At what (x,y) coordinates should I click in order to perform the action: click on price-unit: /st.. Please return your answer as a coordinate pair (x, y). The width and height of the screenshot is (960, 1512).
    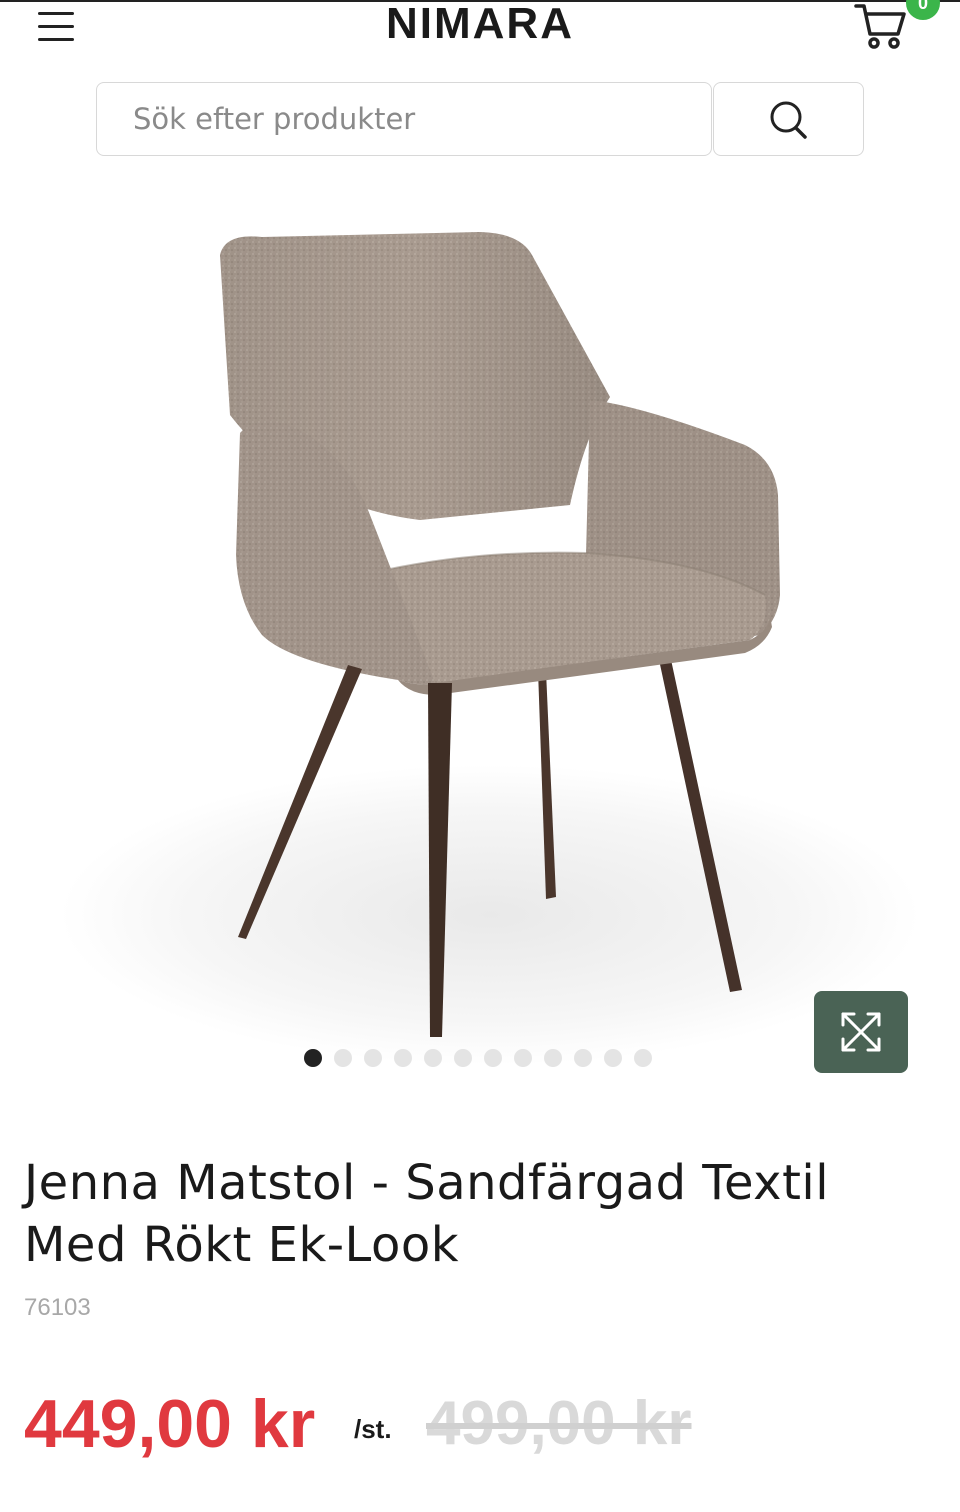
    Looking at the image, I should click on (373, 1429).